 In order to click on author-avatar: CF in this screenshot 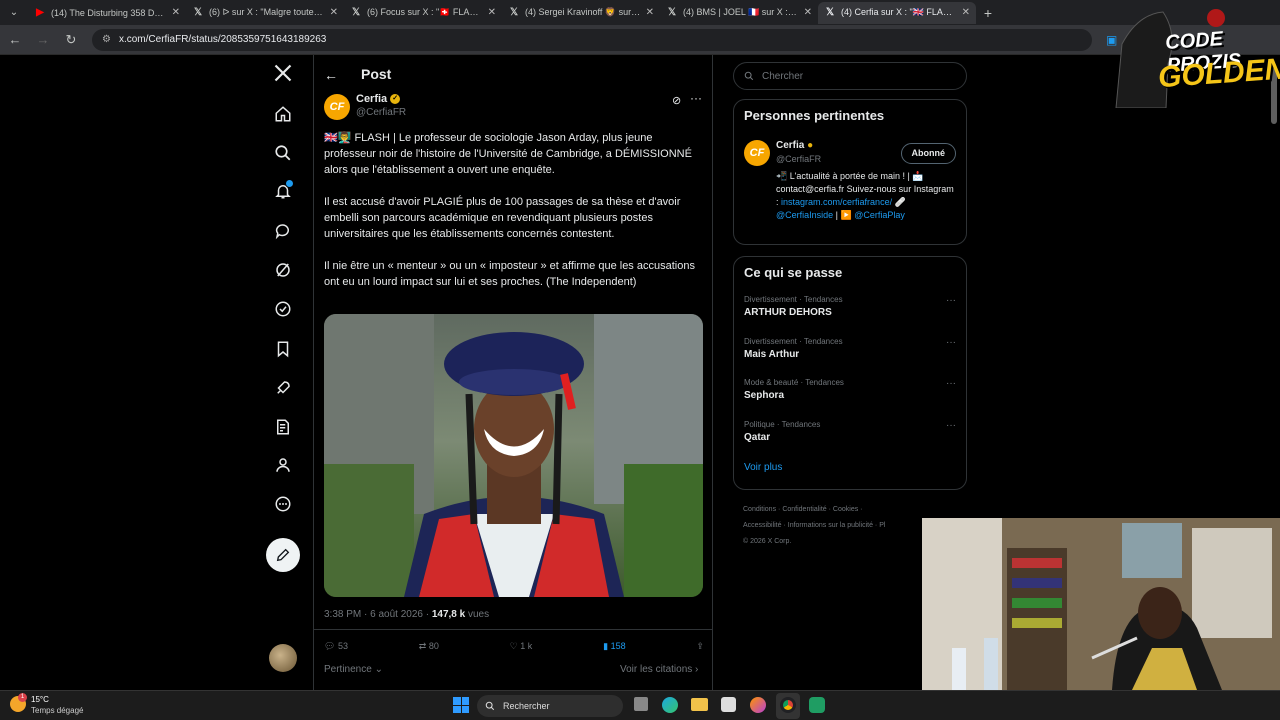, I will do `click(337, 107)`.